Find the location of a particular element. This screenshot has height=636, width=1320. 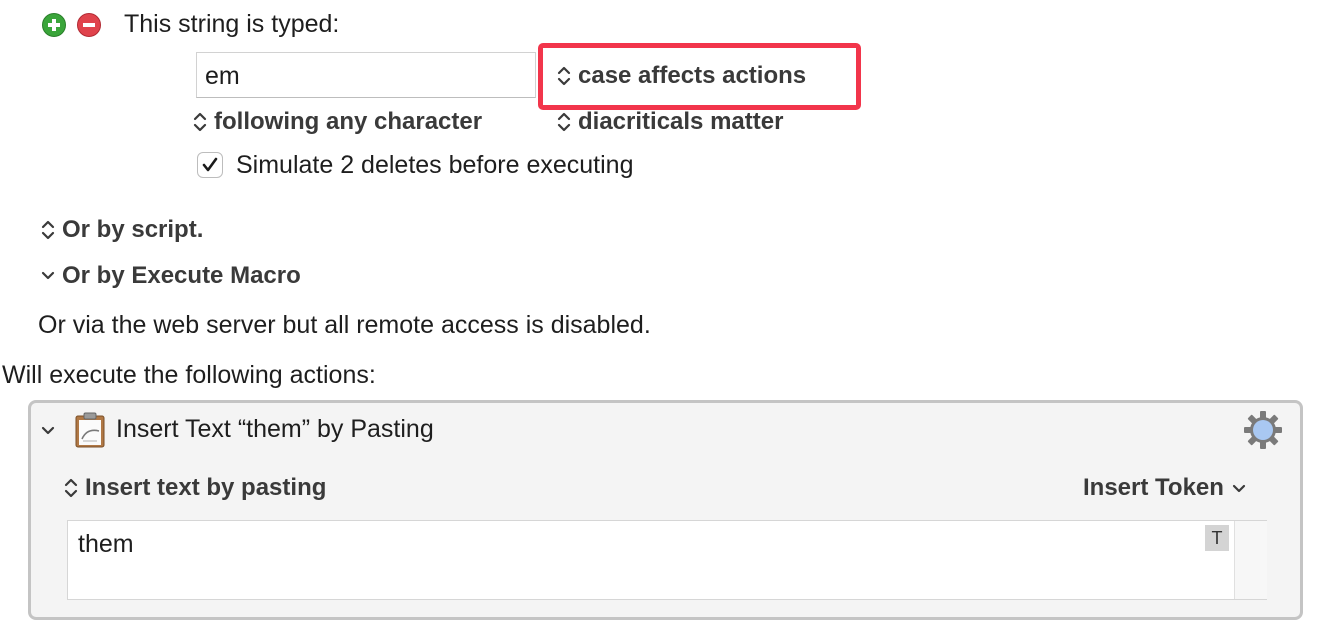

actions-header: Will execute the following actions: is located at coordinates (189, 375).